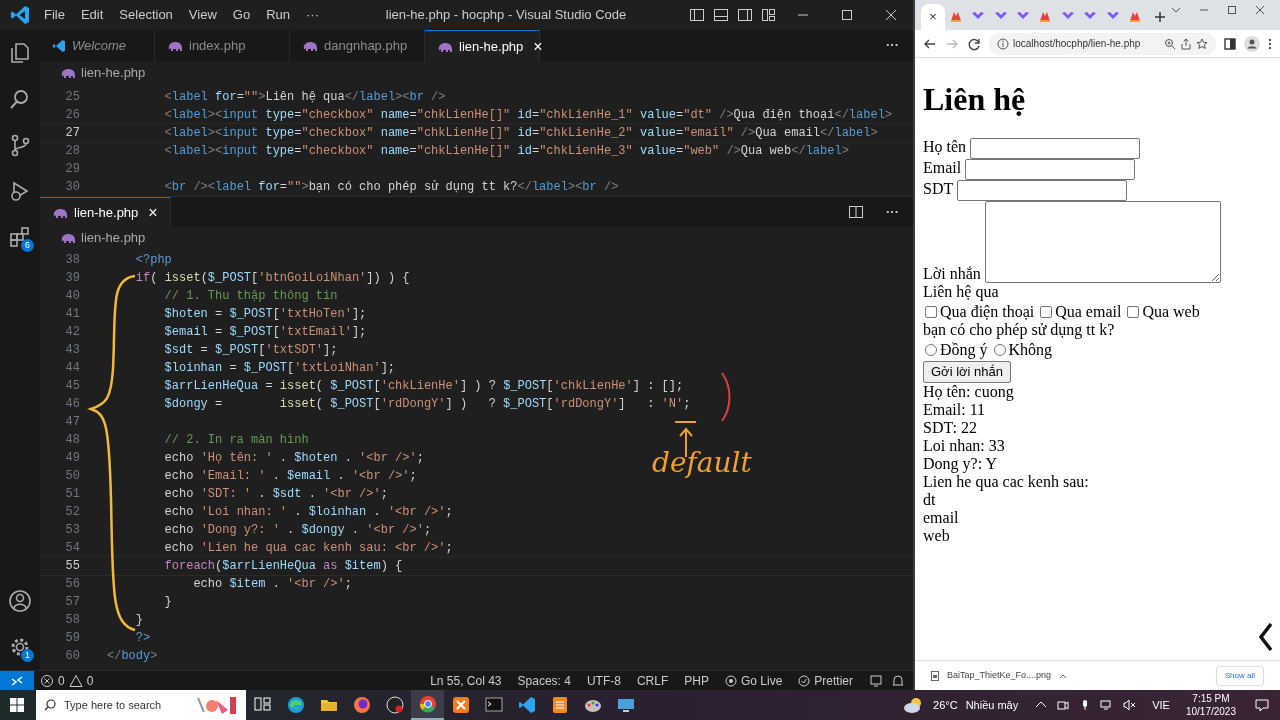  I want to click on notification-bell-icon, so click(898, 680).